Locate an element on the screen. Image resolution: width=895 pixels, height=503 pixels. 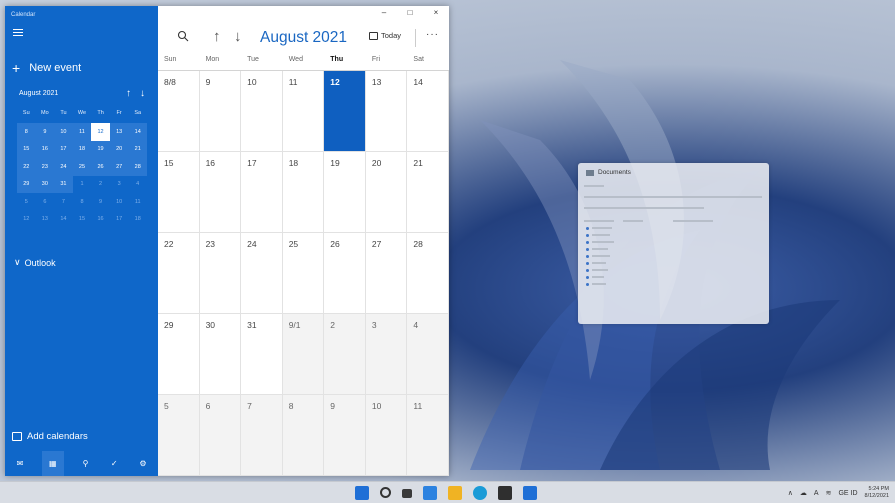
taskbar-search-icon is located at coordinates (385, 492).